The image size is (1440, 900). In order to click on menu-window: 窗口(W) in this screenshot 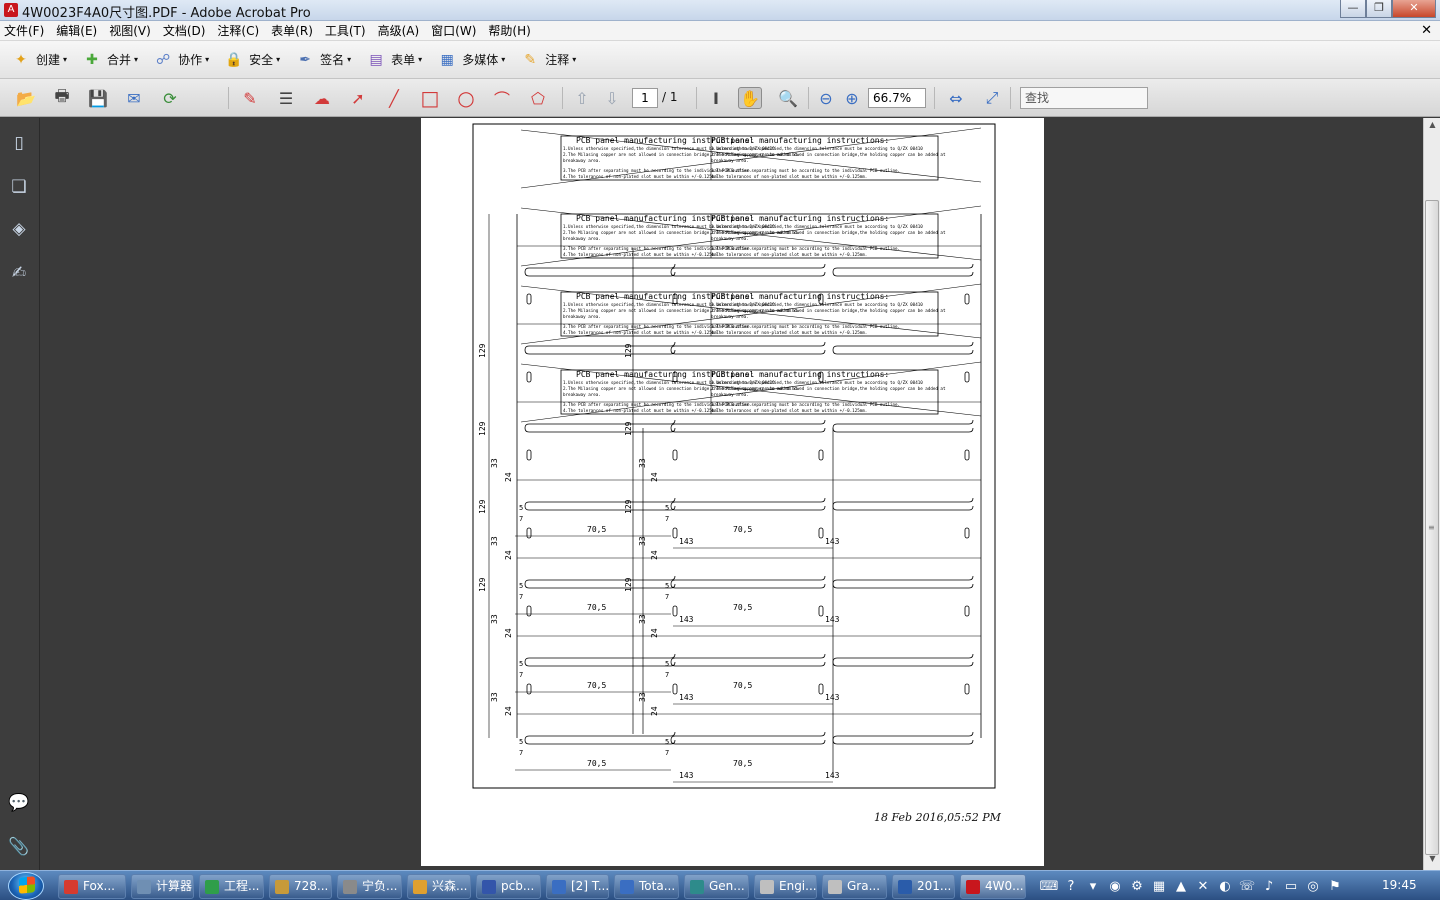, I will do `click(453, 30)`.